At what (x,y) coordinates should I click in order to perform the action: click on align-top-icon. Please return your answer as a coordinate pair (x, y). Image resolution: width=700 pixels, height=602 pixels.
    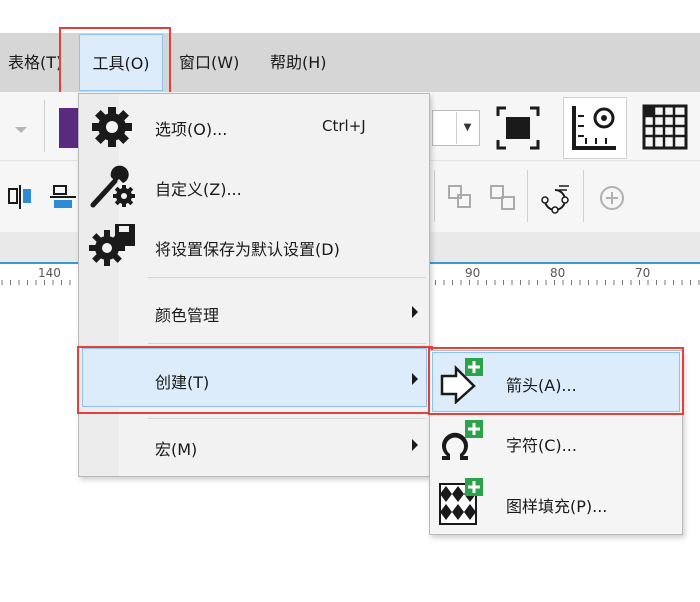
    Looking at the image, I should click on (63, 201).